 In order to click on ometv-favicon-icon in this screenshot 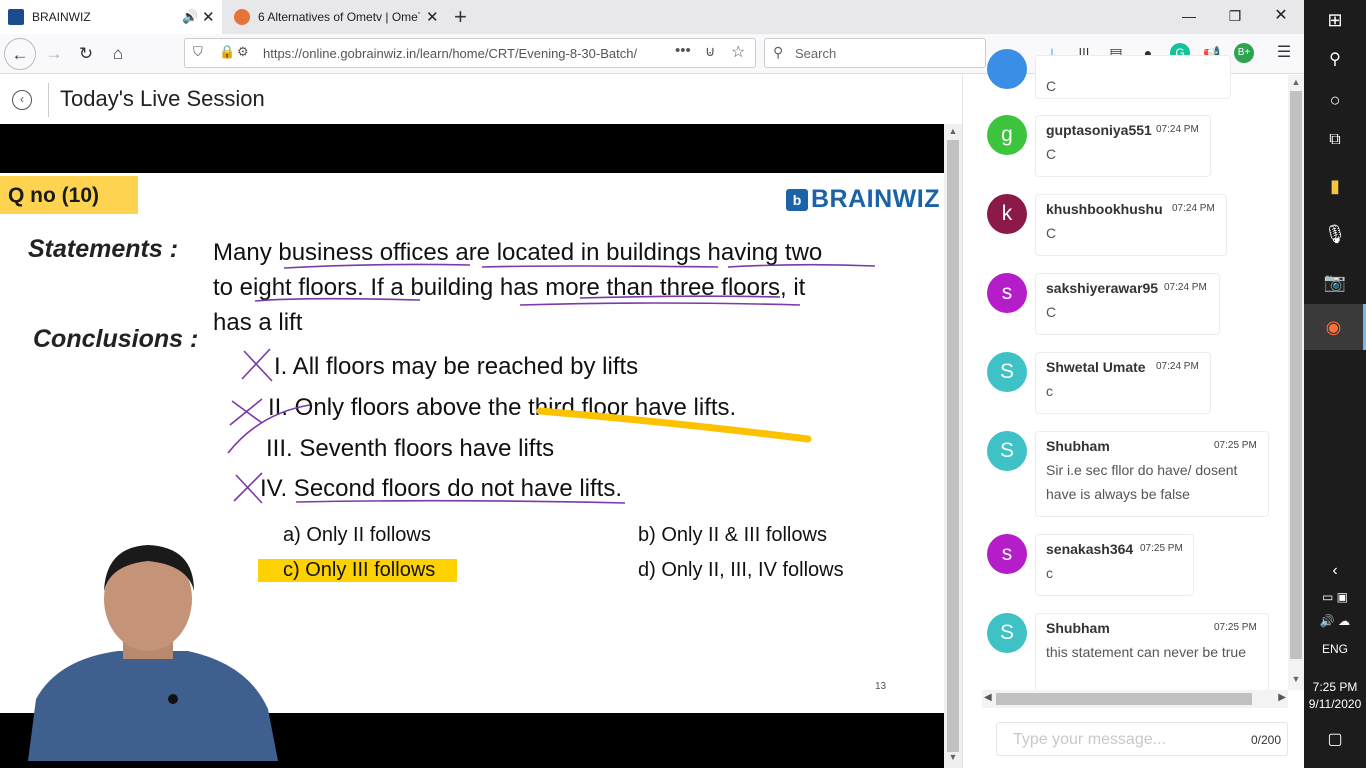, I will do `click(242, 17)`.